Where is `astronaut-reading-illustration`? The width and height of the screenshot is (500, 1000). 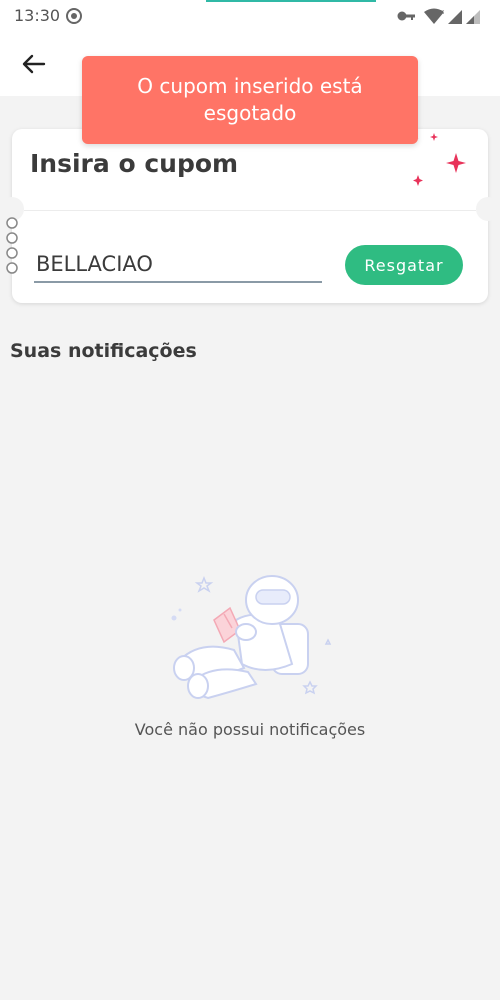
astronaut-reading-illustration is located at coordinates (251, 637).